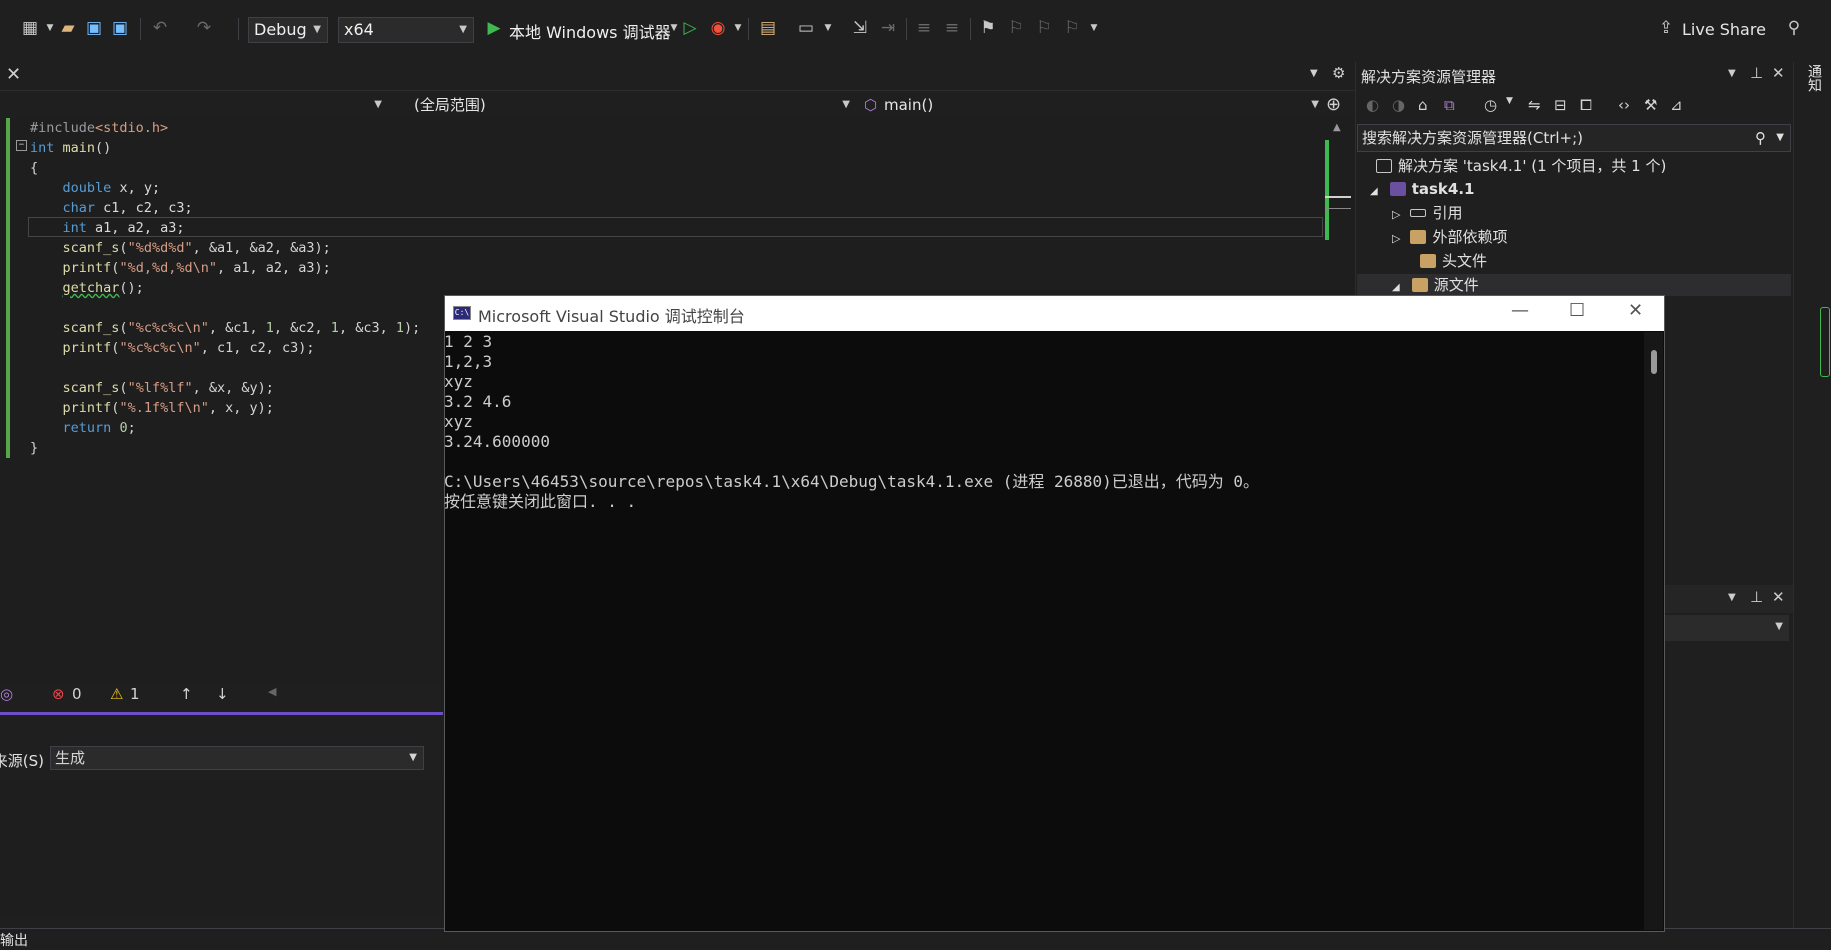  I want to click on maximize-icon: ☐, so click(1577, 310).